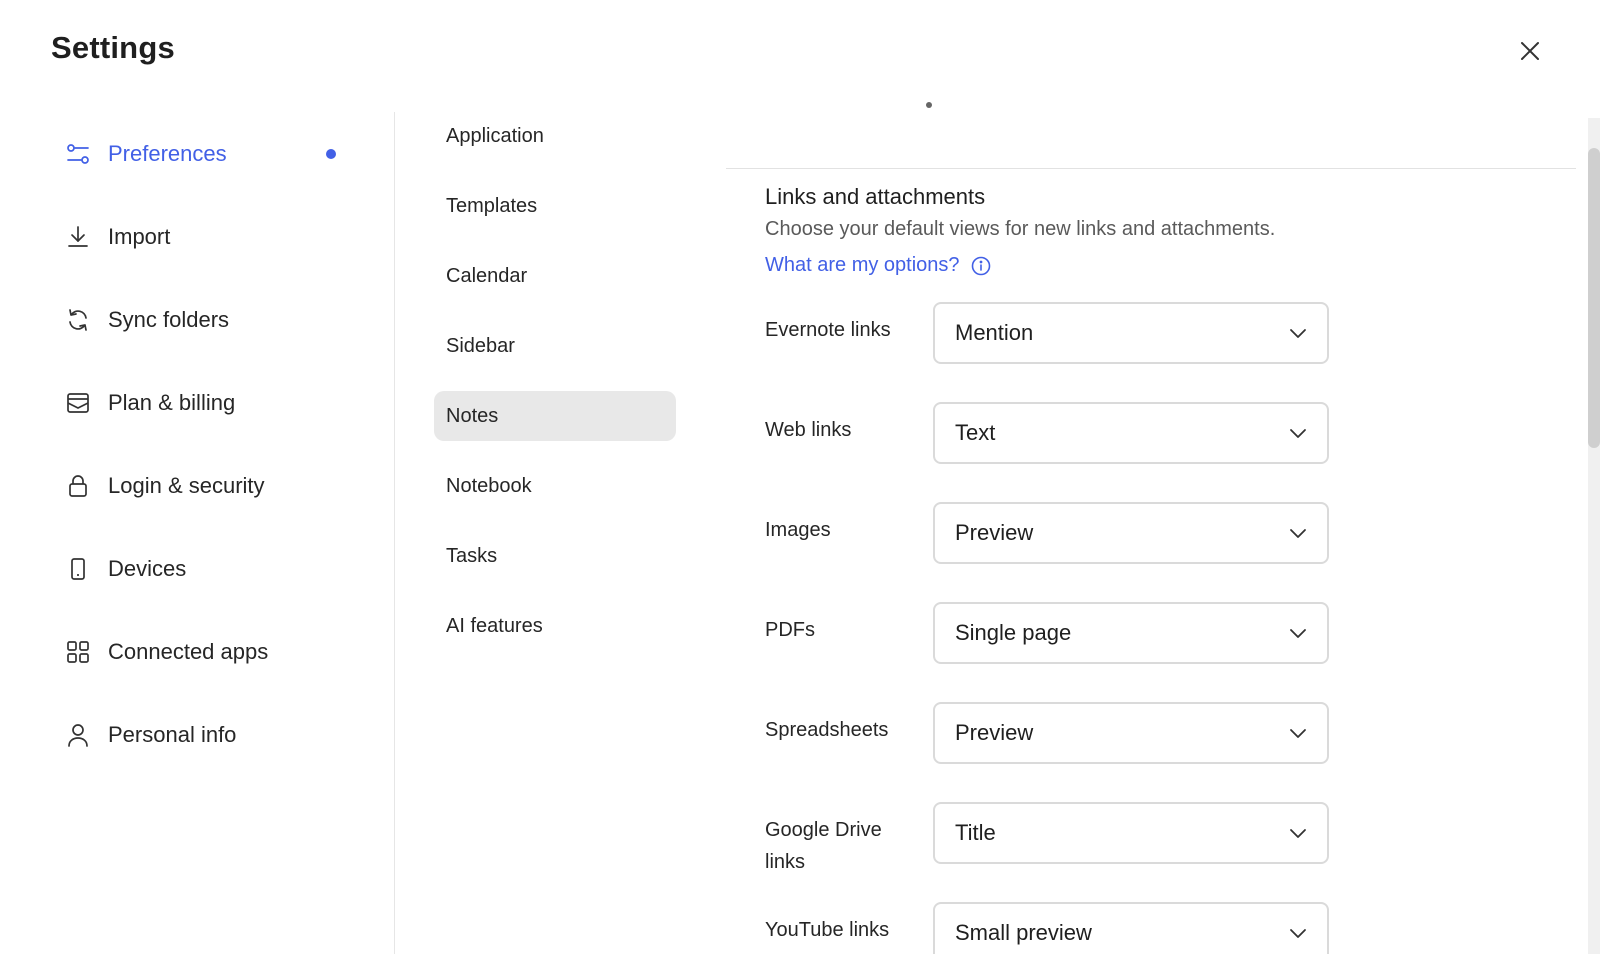 The height and width of the screenshot is (967, 1600). Describe the element at coordinates (78, 237) in the screenshot. I see `download-icon` at that location.